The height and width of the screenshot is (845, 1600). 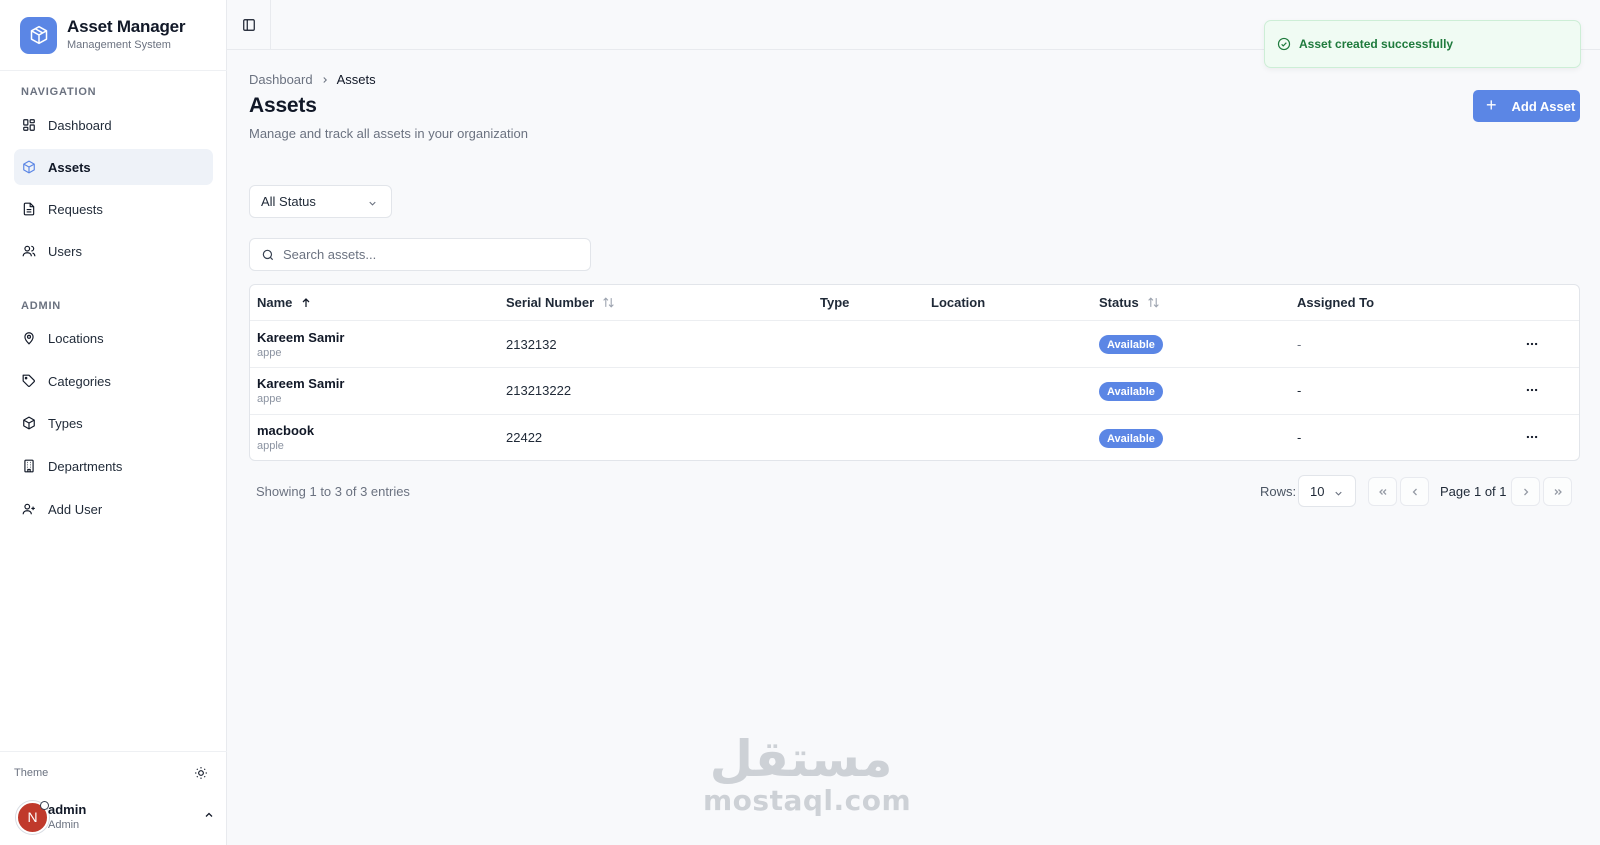 What do you see at coordinates (1278, 491) in the screenshot?
I see `rows-per-page-label: Rows:` at bounding box center [1278, 491].